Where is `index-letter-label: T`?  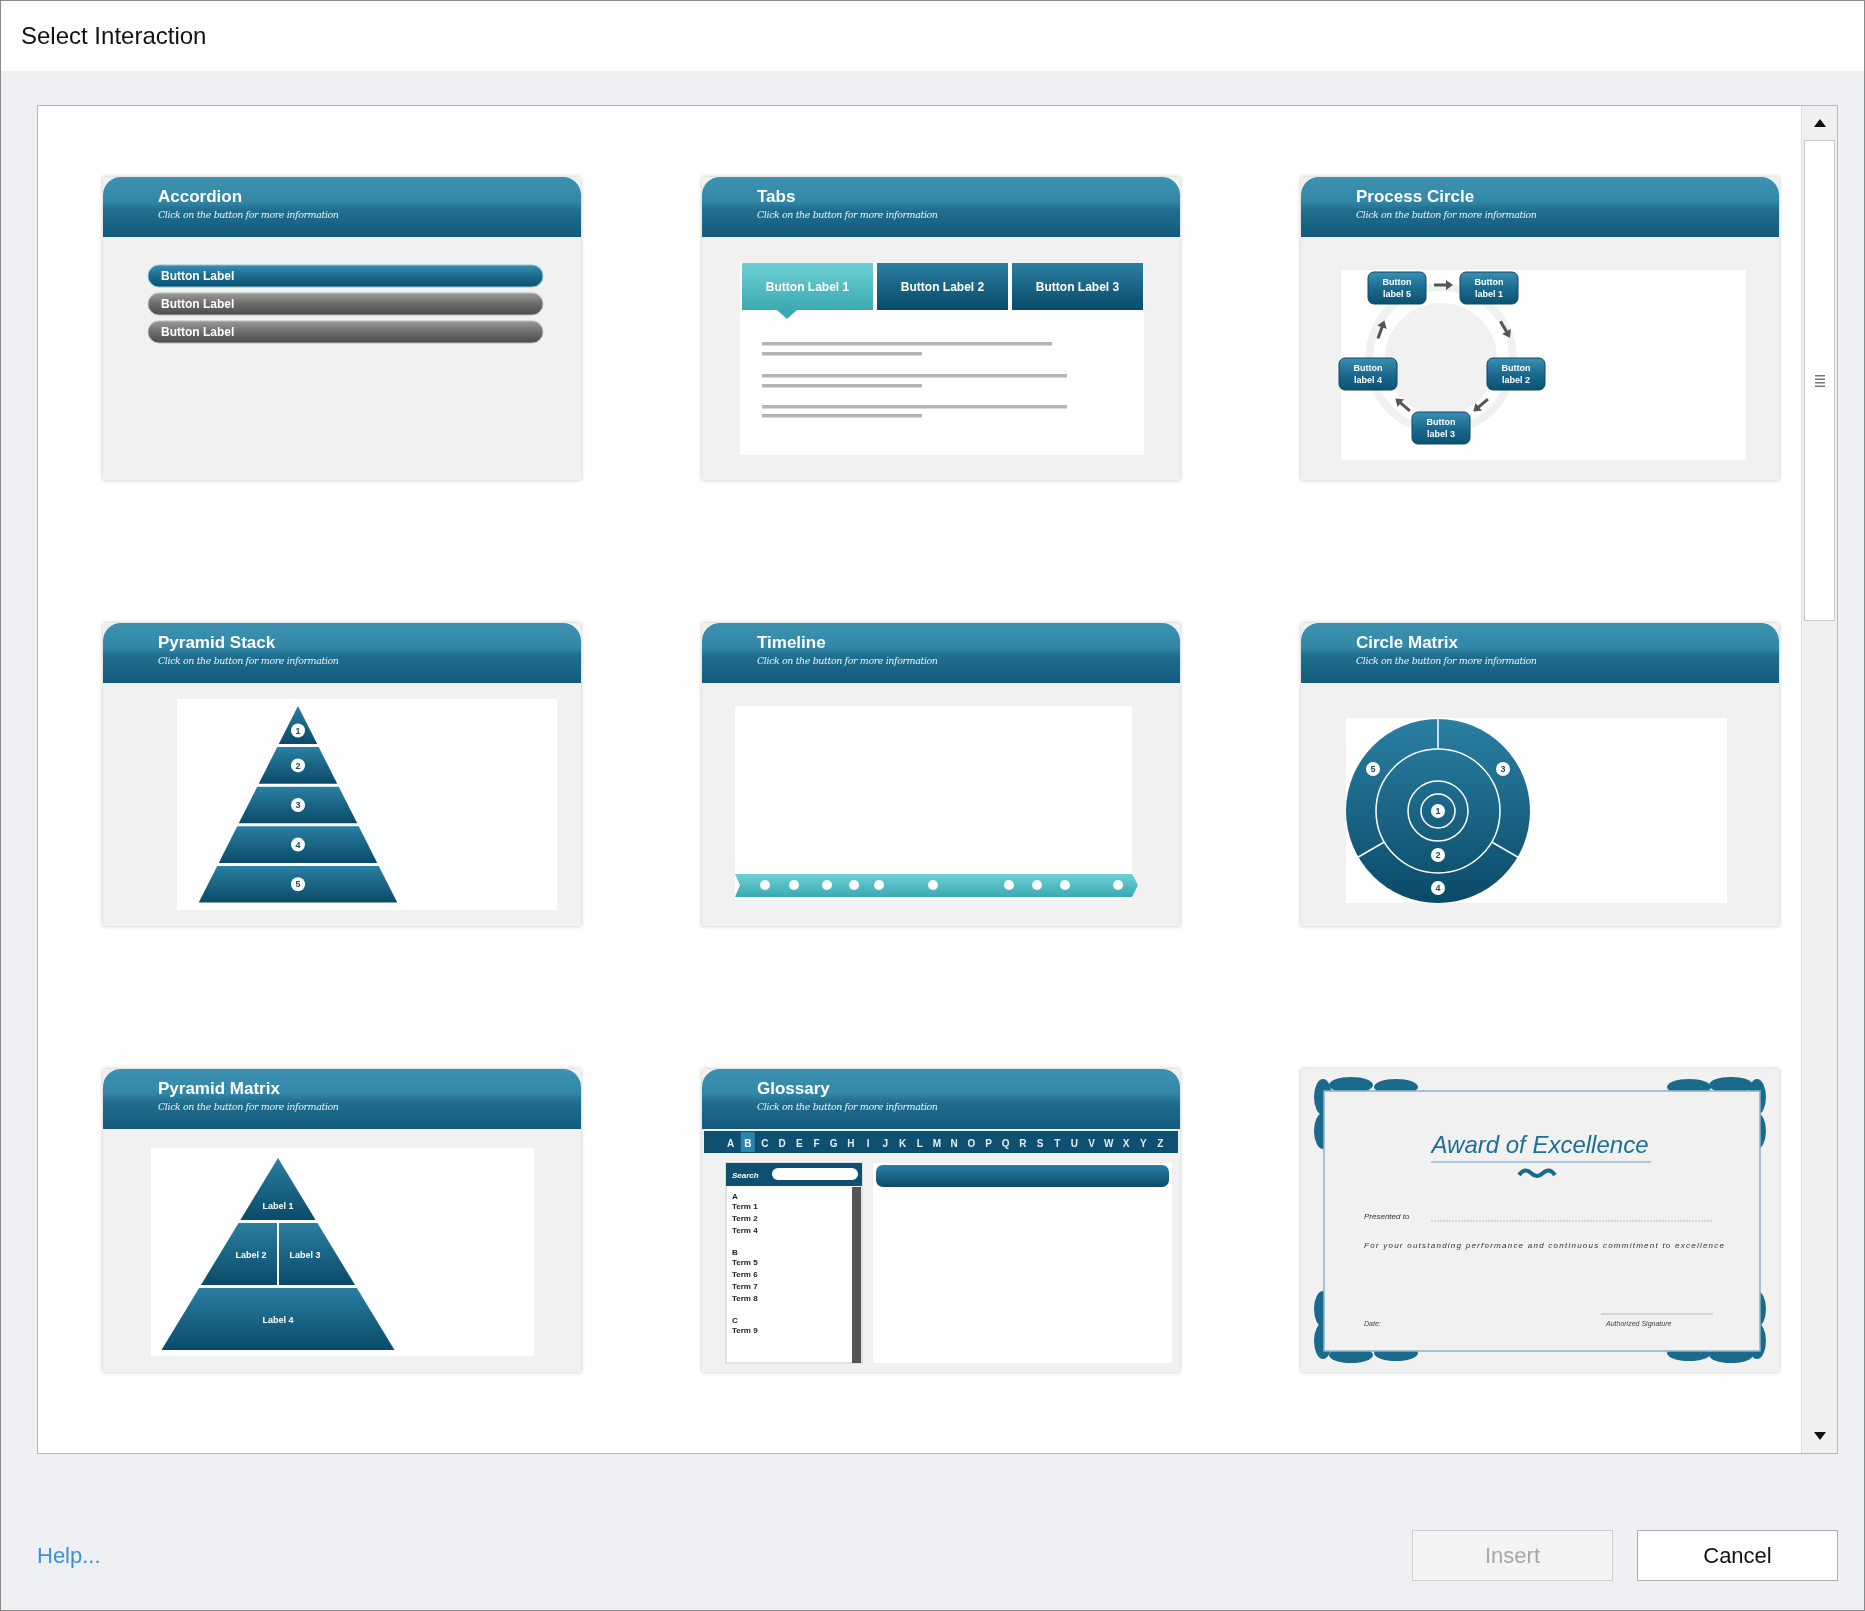 index-letter-label: T is located at coordinates (1057, 1143).